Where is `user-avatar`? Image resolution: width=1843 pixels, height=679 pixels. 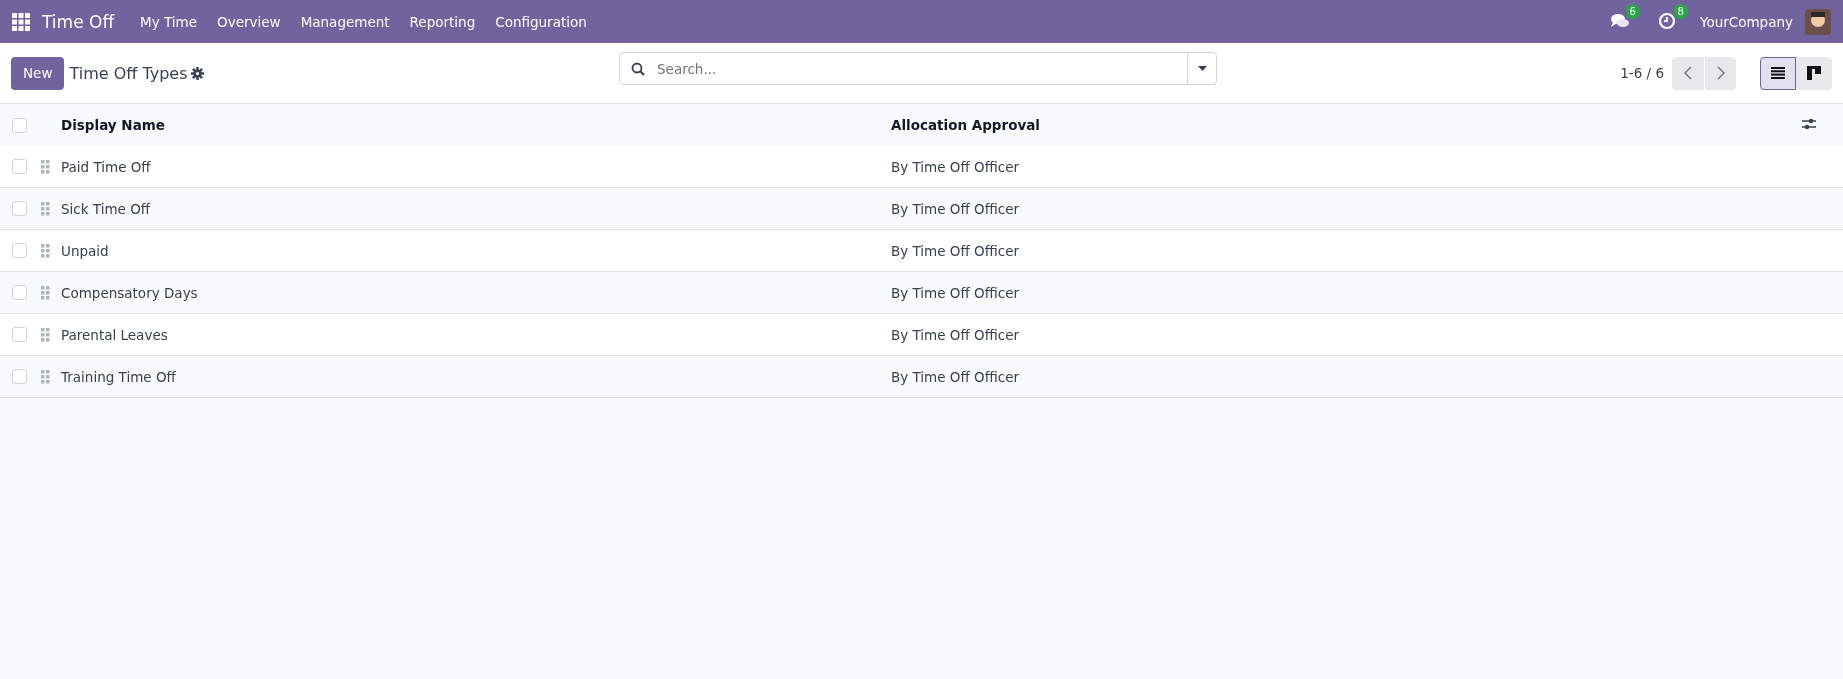 user-avatar is located at coordinates (1818, 21).